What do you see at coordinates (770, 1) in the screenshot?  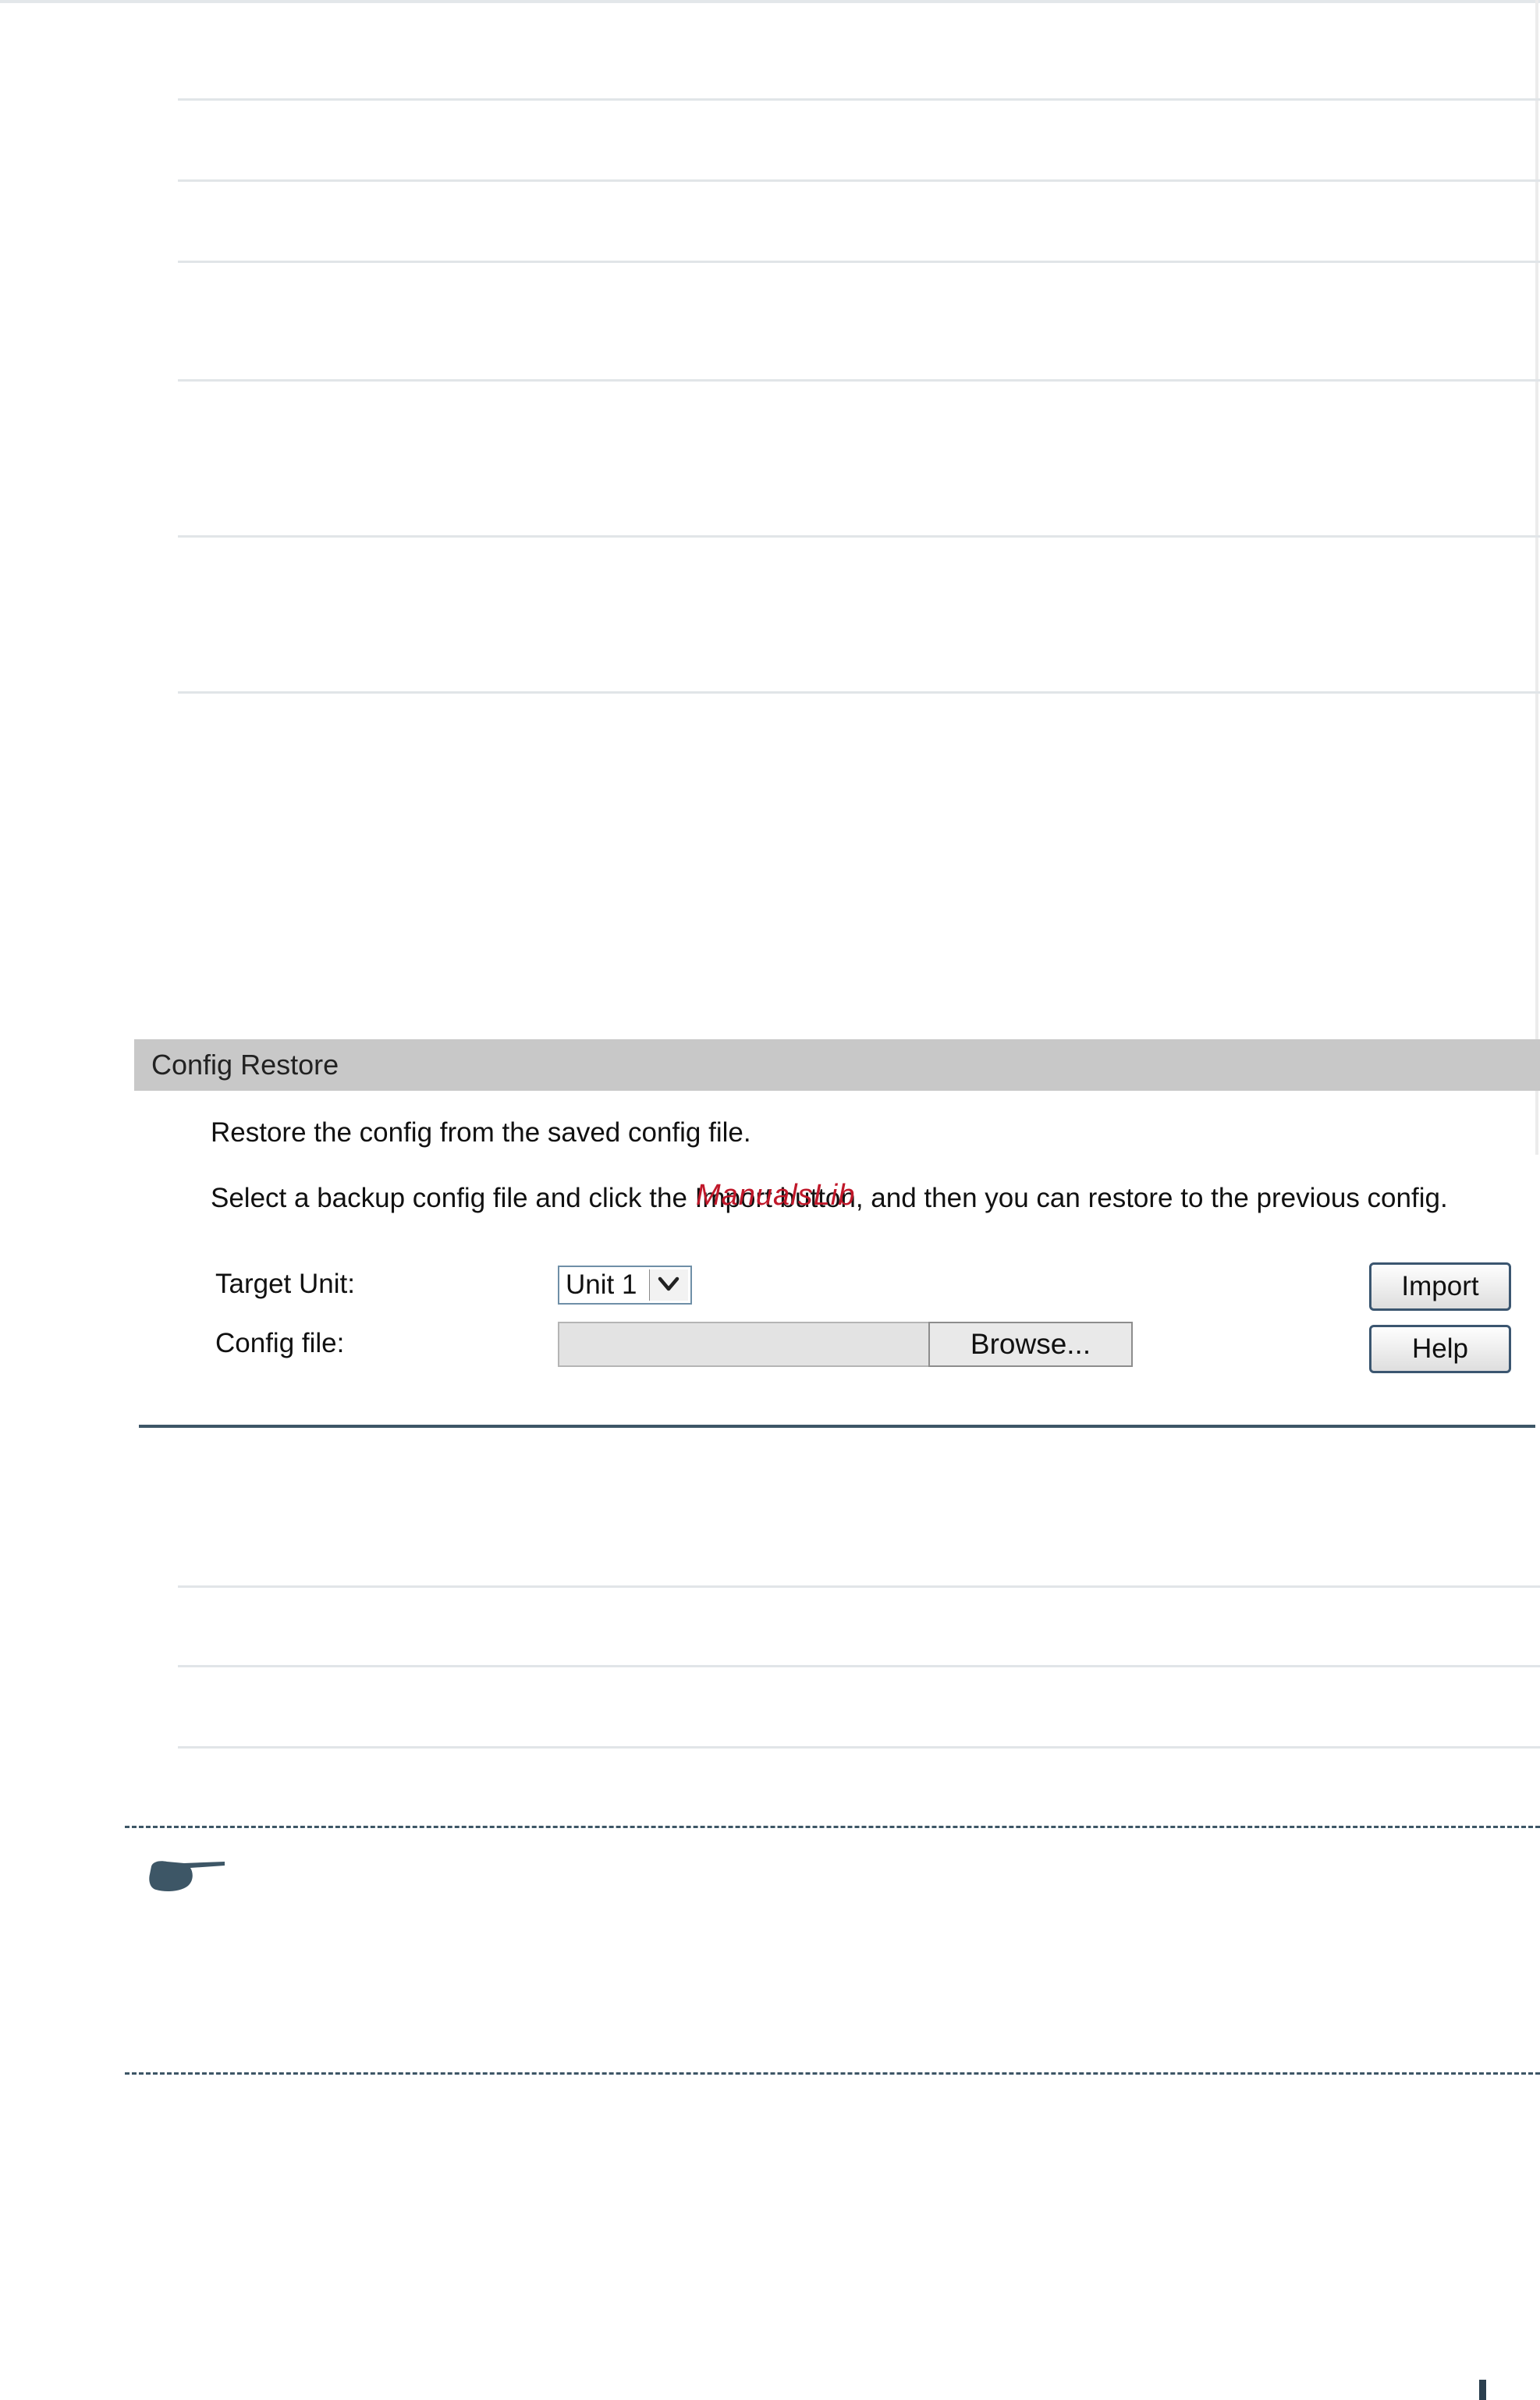 I see `top-border` at bounding box center [770, 1].